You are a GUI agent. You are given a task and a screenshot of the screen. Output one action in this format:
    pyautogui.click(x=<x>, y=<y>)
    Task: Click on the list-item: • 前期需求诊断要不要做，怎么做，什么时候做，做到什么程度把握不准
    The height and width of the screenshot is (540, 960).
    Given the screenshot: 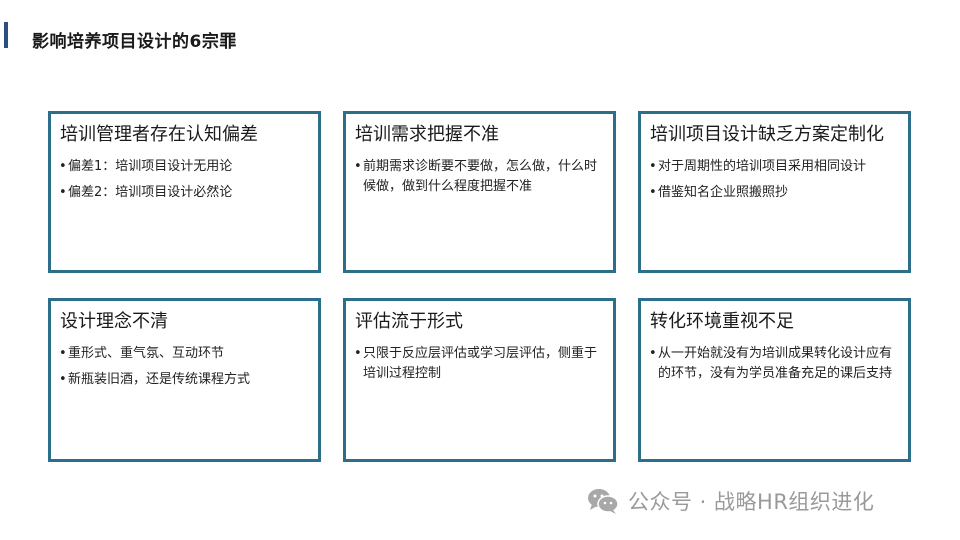 What is the action you would take?
    pyautogui.click(x=476, y=176)
    